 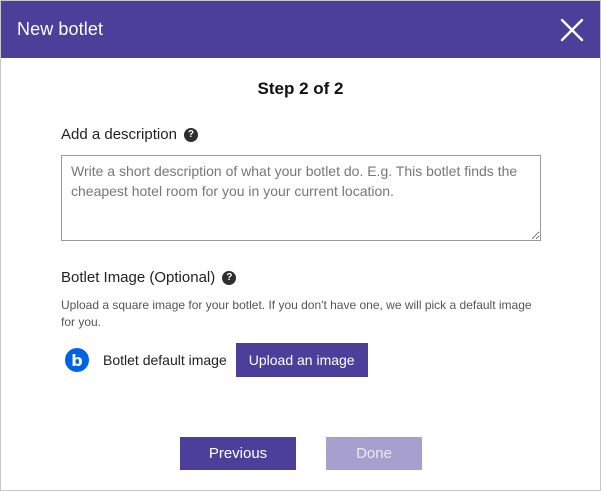 What do you see at coordinates (300, 29) in the screenshot?
I see `dialog-titlebar: New botlet` at bounding box center [300, 29].